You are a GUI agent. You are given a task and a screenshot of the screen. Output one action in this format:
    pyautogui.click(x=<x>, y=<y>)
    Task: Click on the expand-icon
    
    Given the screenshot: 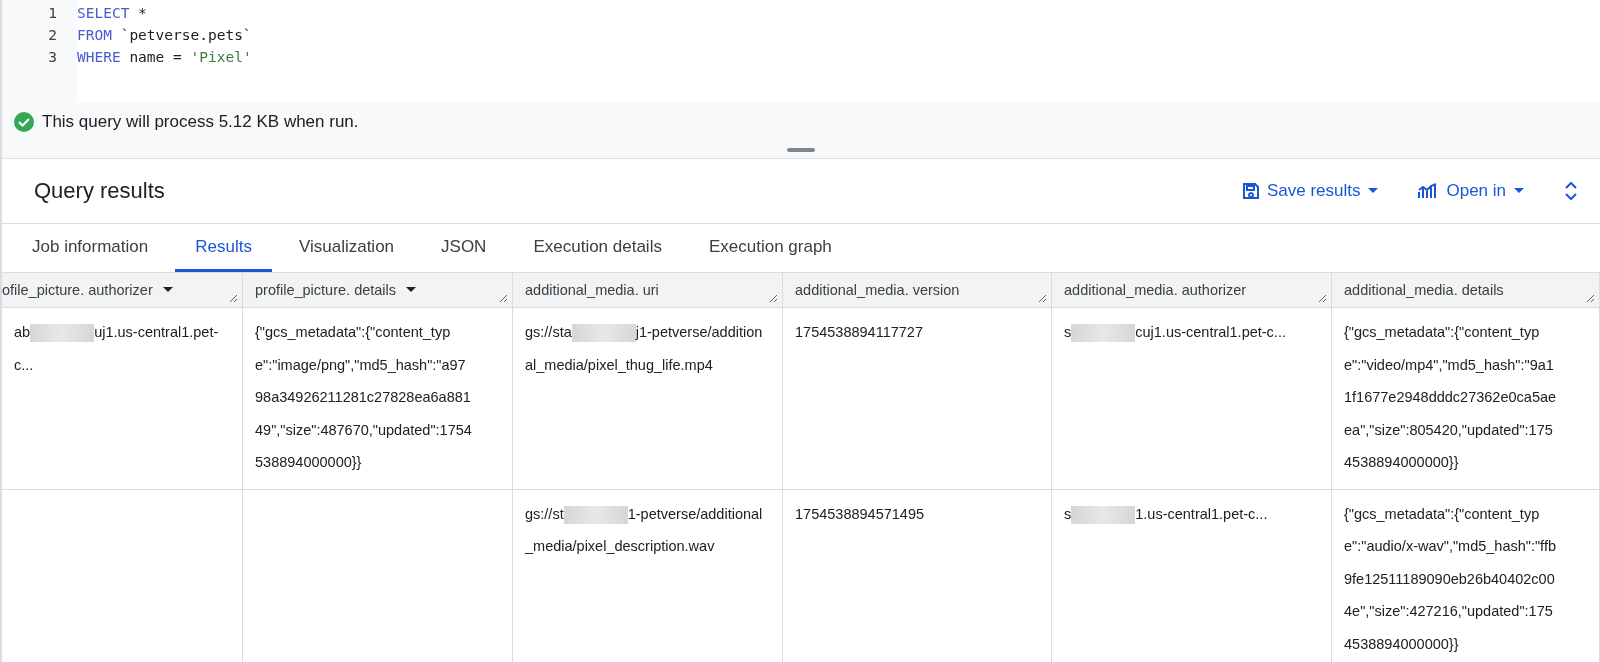 What is the action you would take?
    pyautogui.click(x=1571, y=191)
    